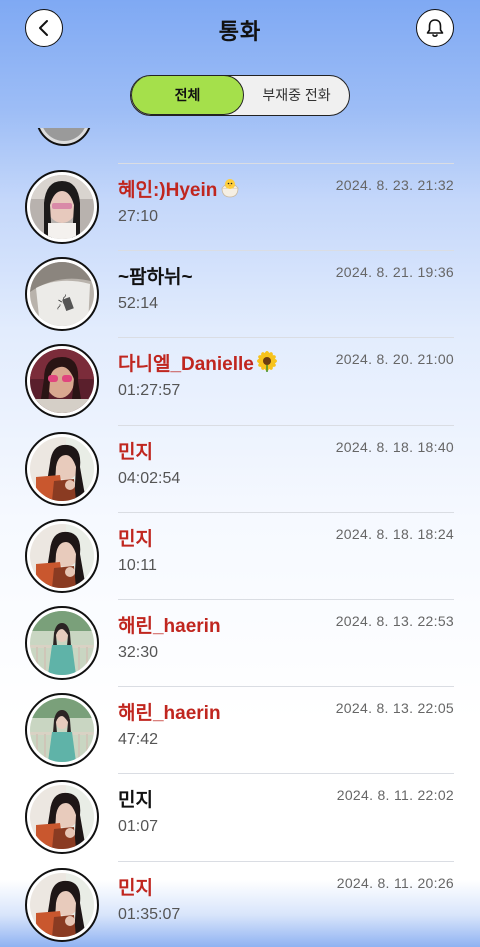  I want to click on notification-button, so click(435, 28).